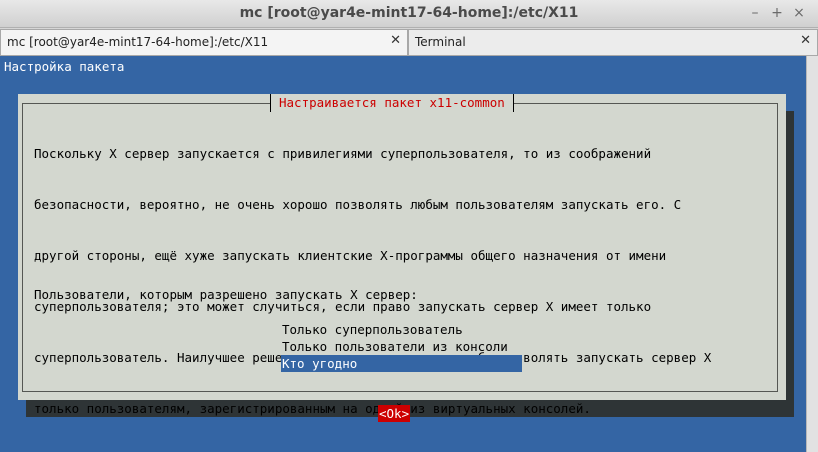  What do you see at coordinates (799, 13) in the screenshot?
I see `close-icon: ×` at bounding box center [799, 13].